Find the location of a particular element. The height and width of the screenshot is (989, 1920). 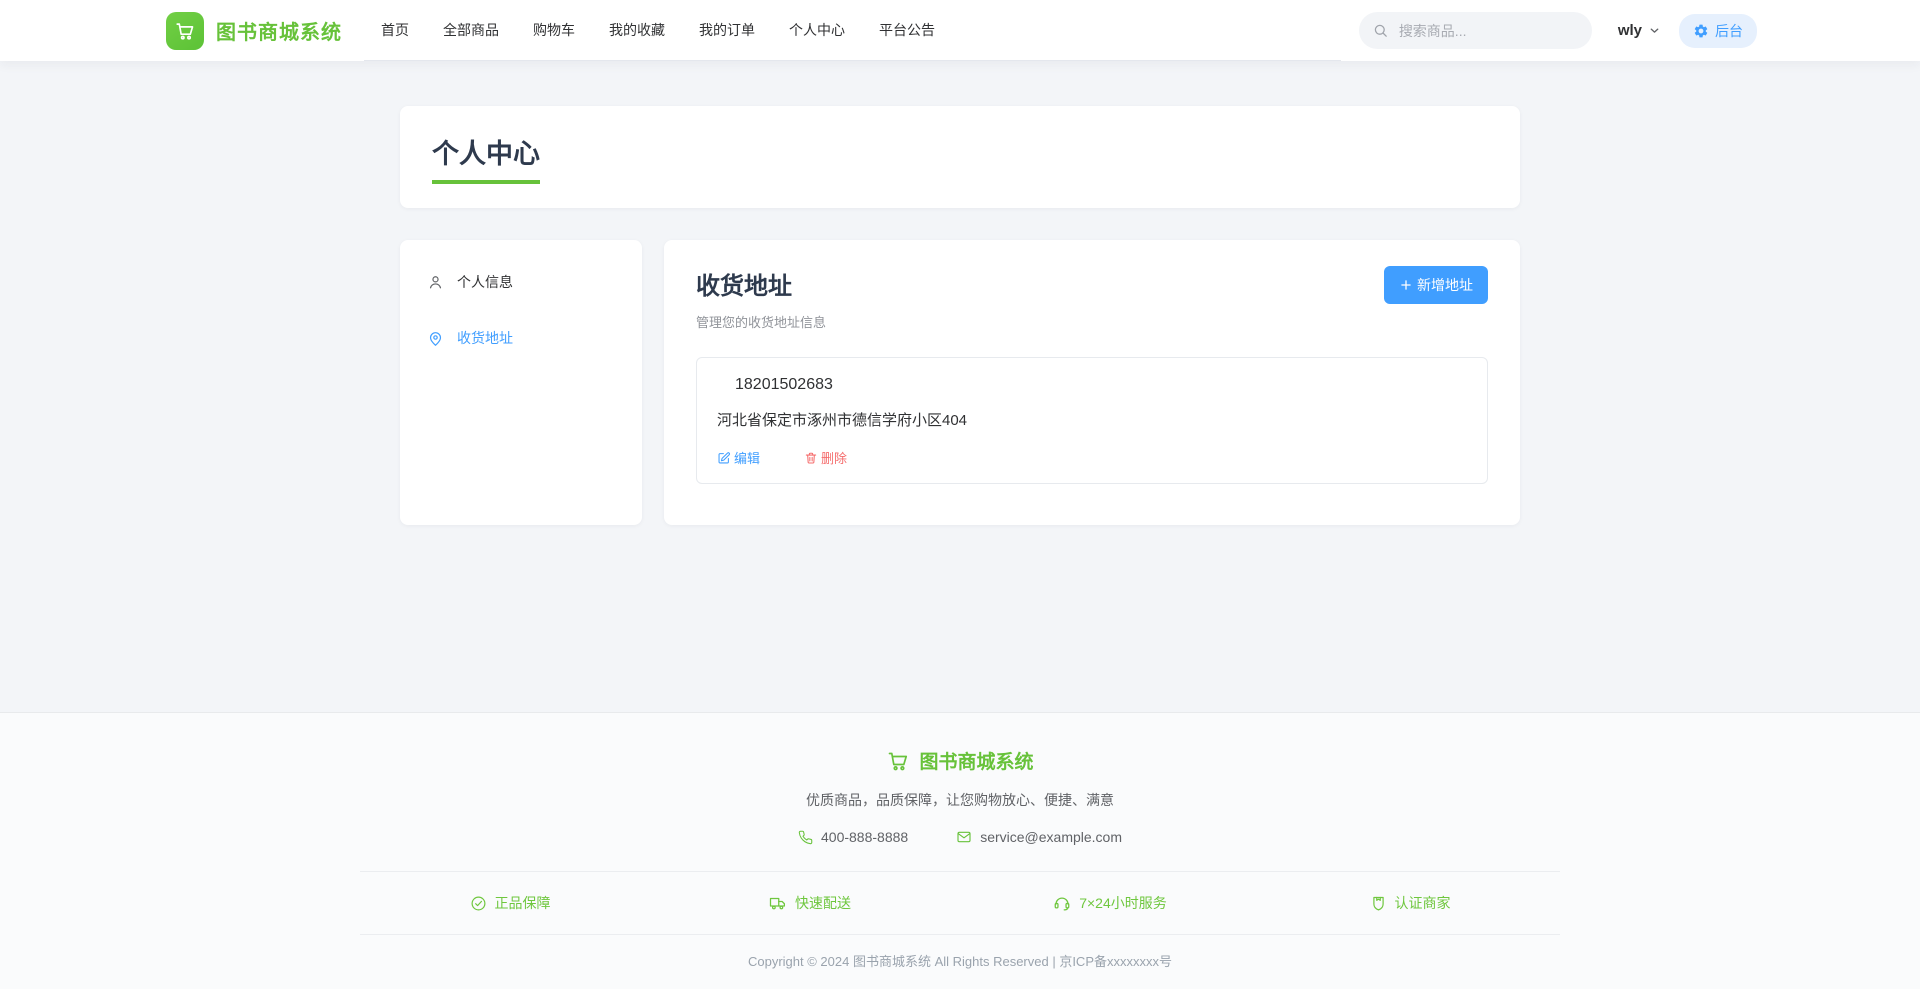

address-text: 河北省保定市涿州市德信学府小区404 is located at coordinates (842, 420).